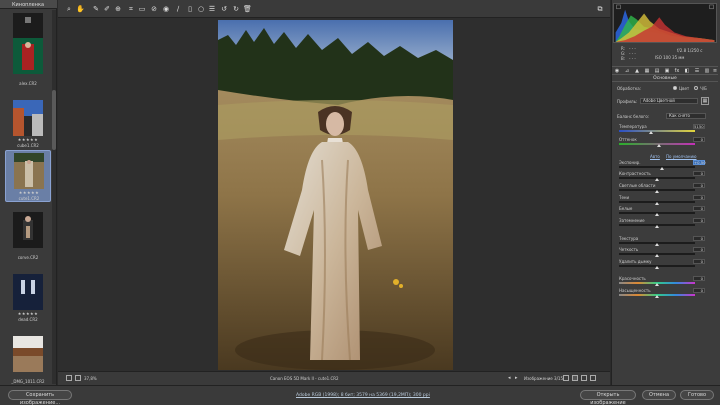 The height and width of the screenshot is (405, 720). I want to click on slider-label: Текстура, so click(629, 238).